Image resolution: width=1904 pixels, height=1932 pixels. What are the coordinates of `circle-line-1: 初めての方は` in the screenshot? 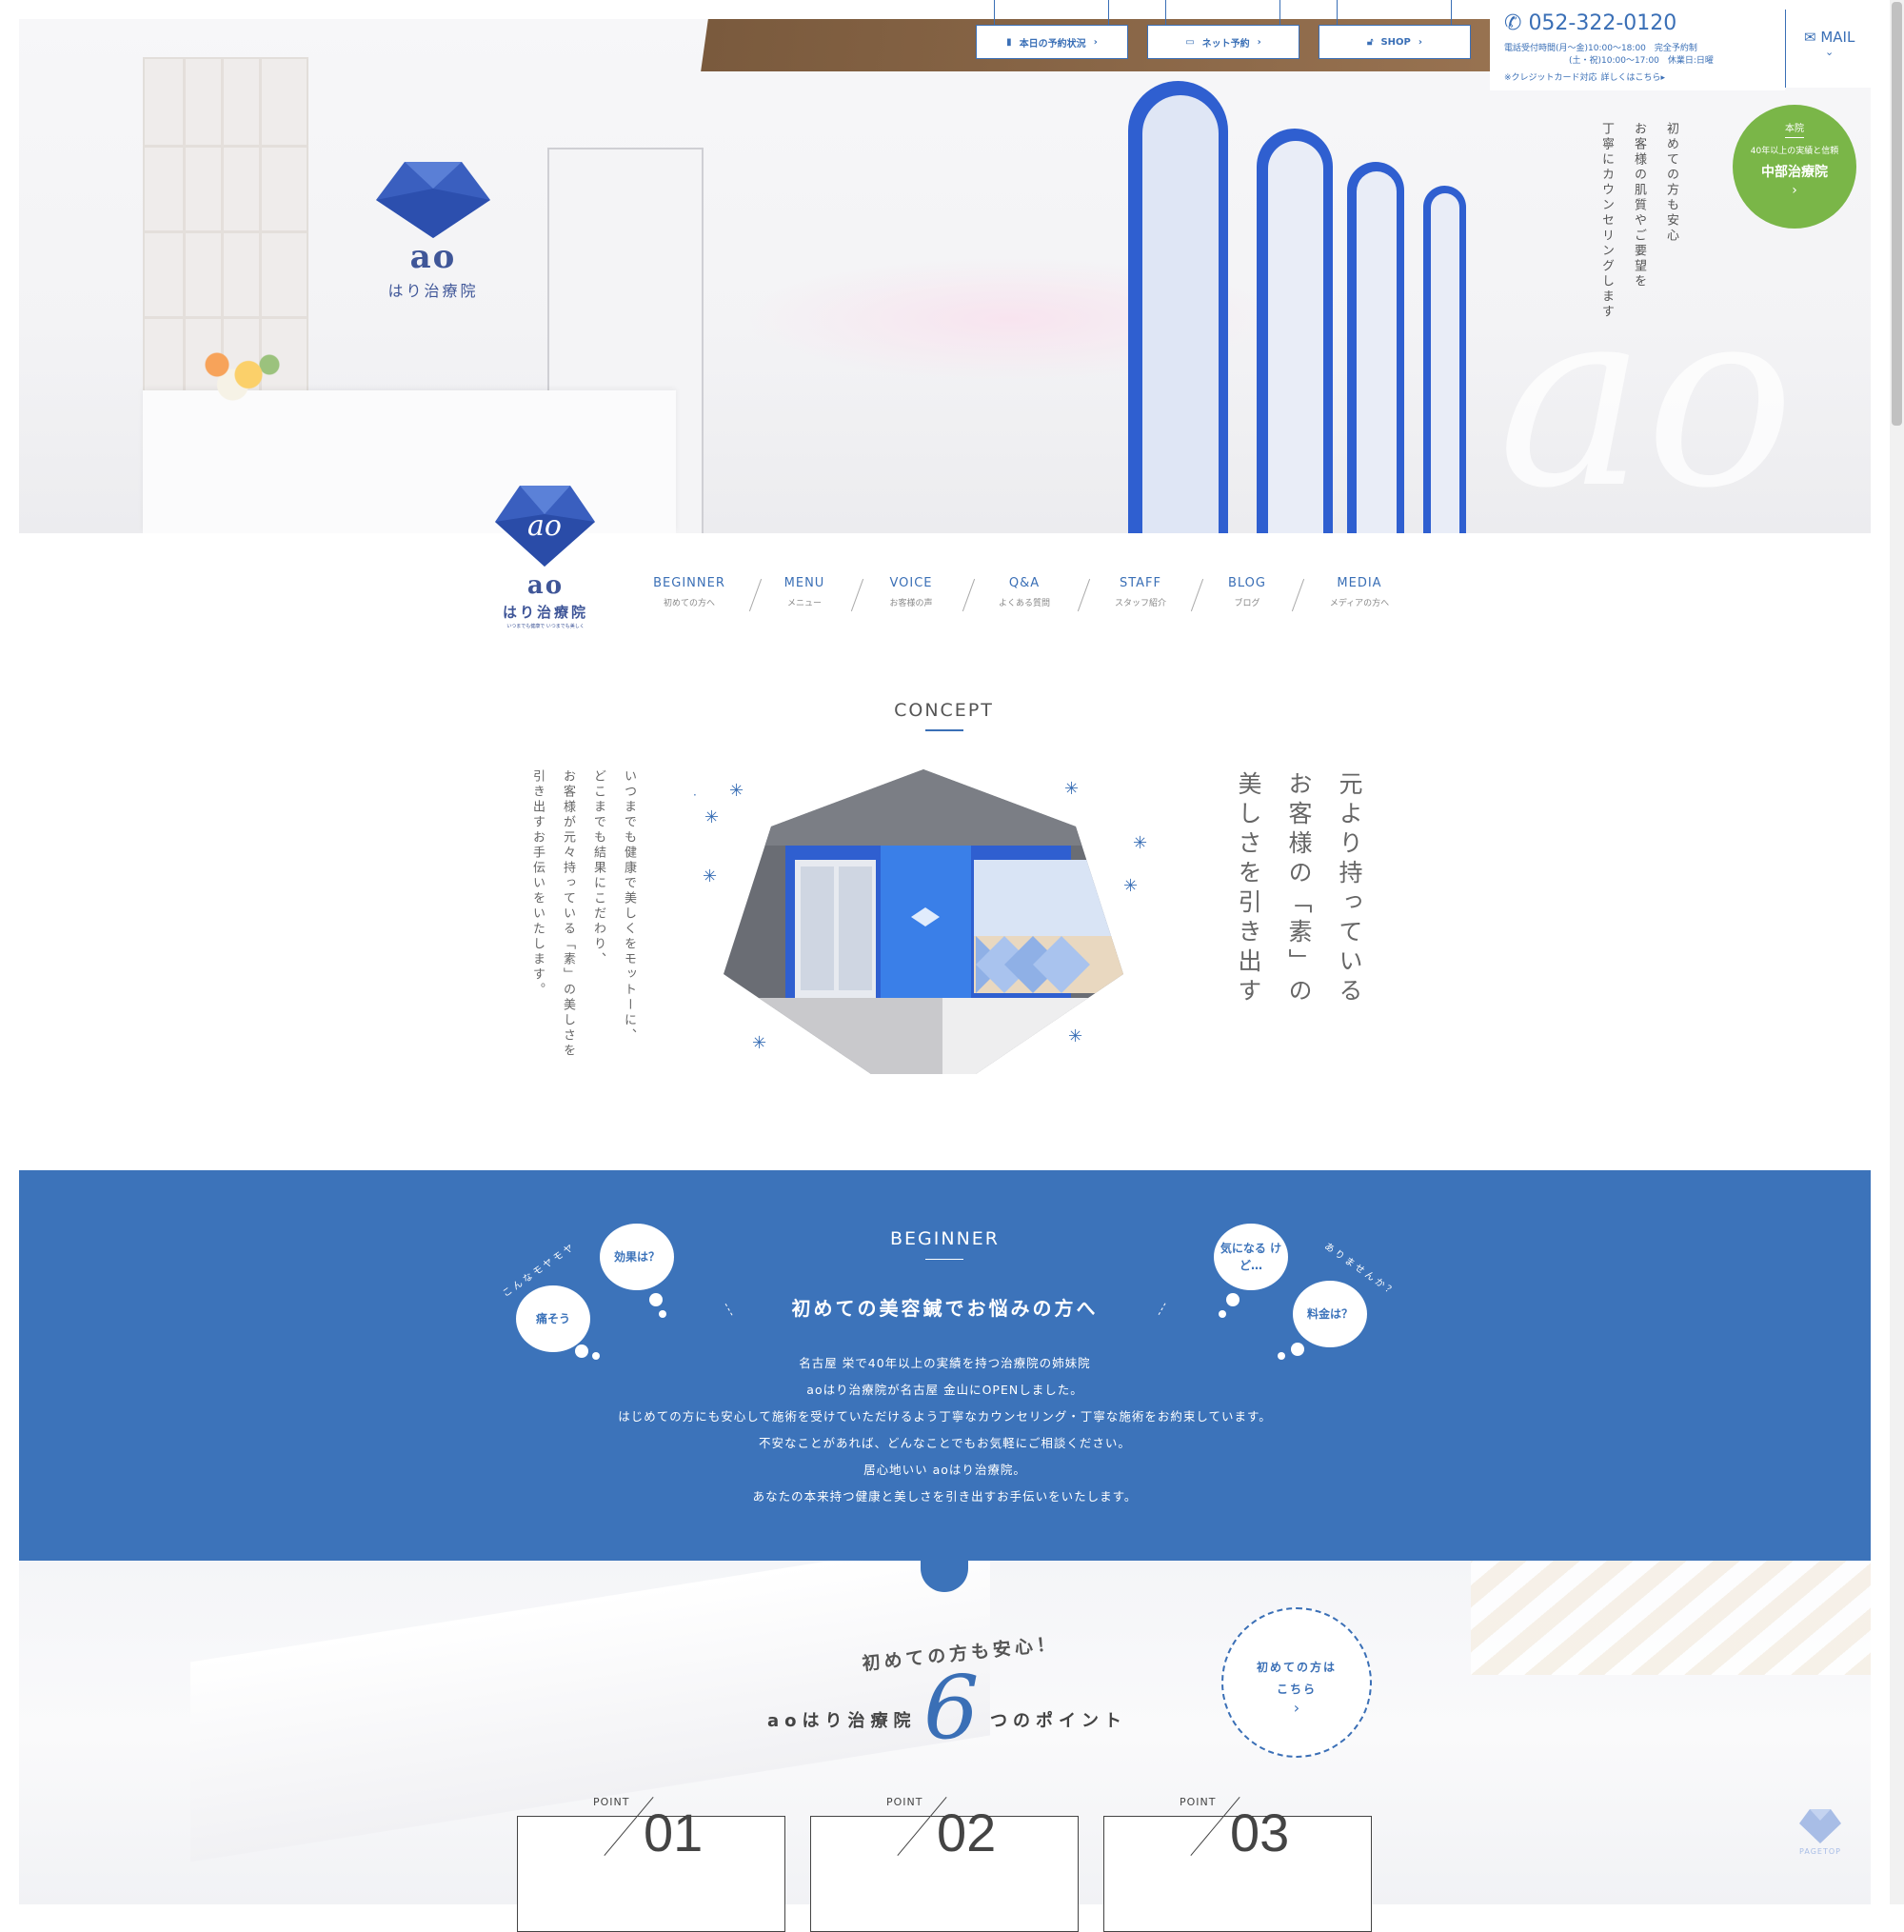 It's located at (1296, 1667).